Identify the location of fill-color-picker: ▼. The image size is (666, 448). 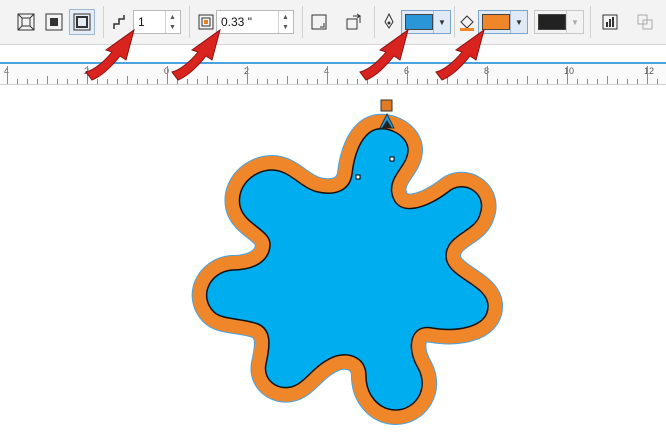
(503, 22).